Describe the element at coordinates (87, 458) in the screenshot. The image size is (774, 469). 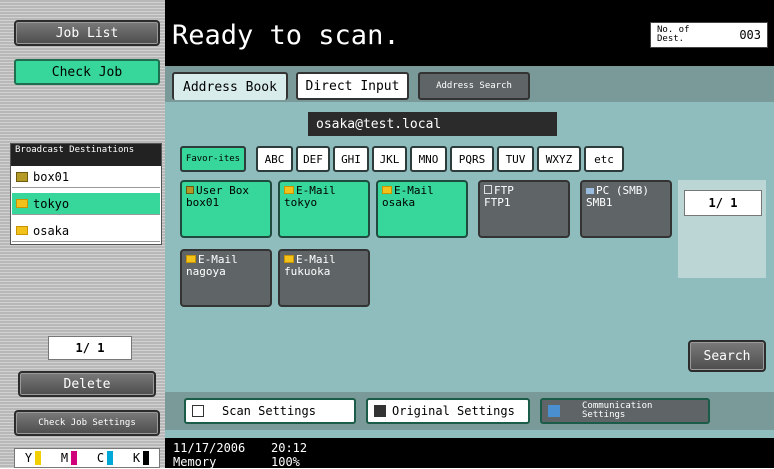
I see `toner-indicator: Y M C K` at that location.